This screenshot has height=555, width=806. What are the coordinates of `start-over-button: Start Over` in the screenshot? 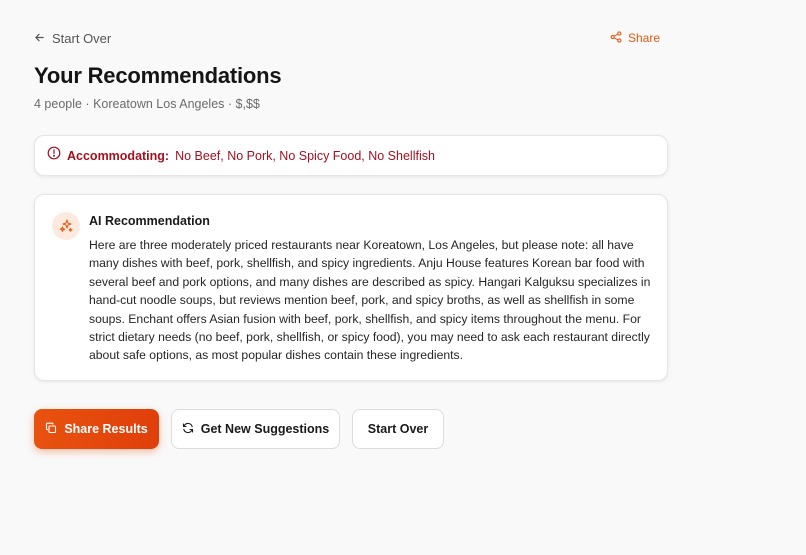 It's located at (398, 429).